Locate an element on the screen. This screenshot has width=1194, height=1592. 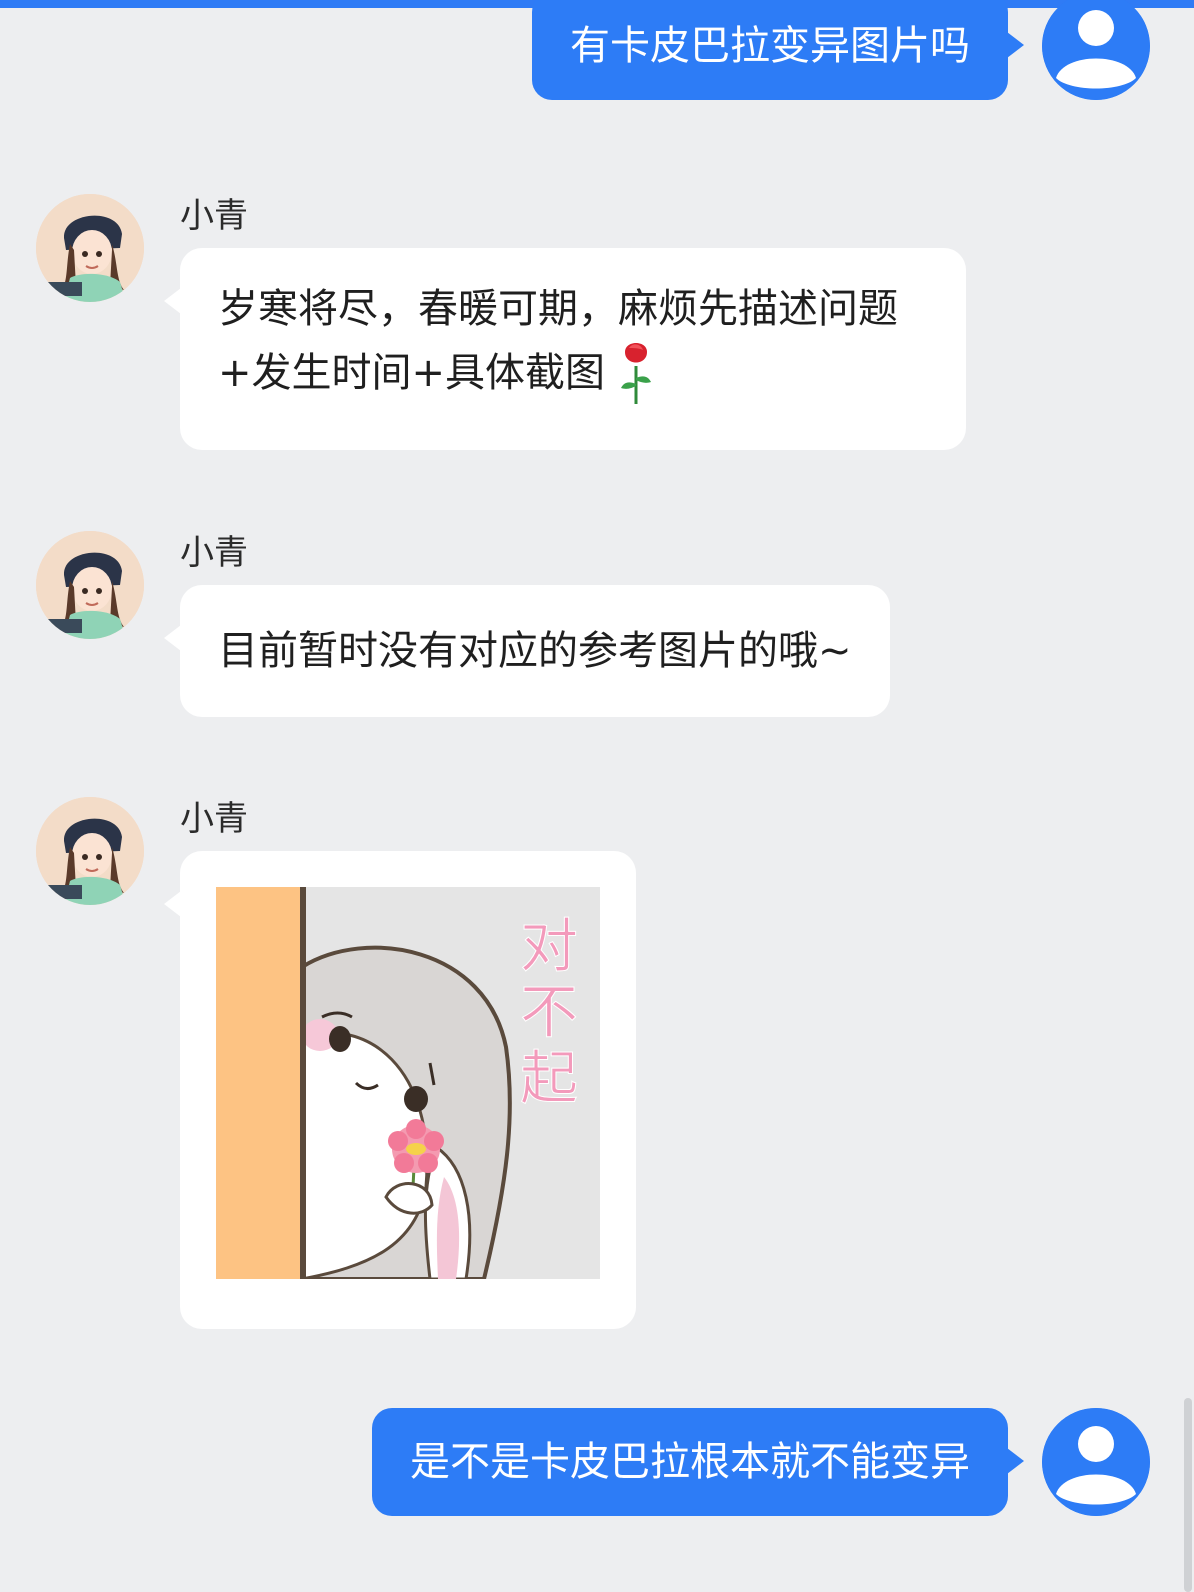
user-message-bubble: 是不是卡皮巴拉根本就不能变异 is located at coordinates (698, 1462).